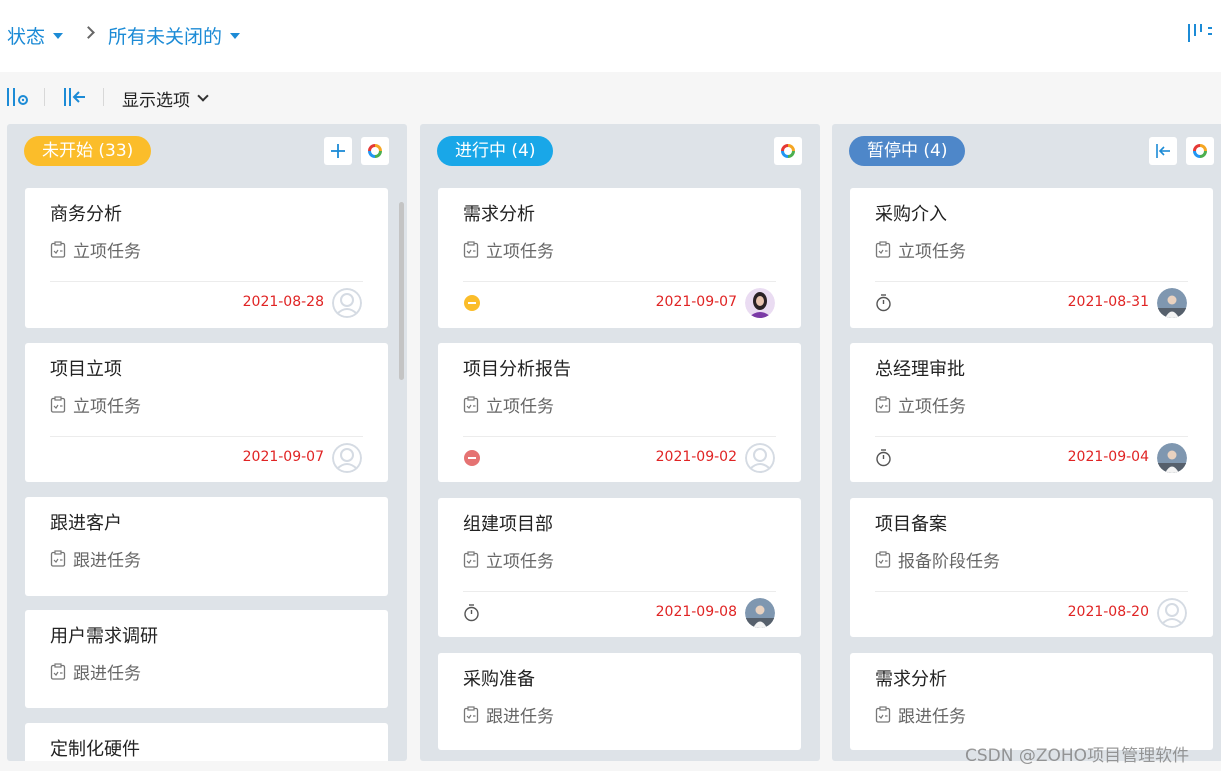  I want to click on toolbar: 显示选项, so click(610, 98).